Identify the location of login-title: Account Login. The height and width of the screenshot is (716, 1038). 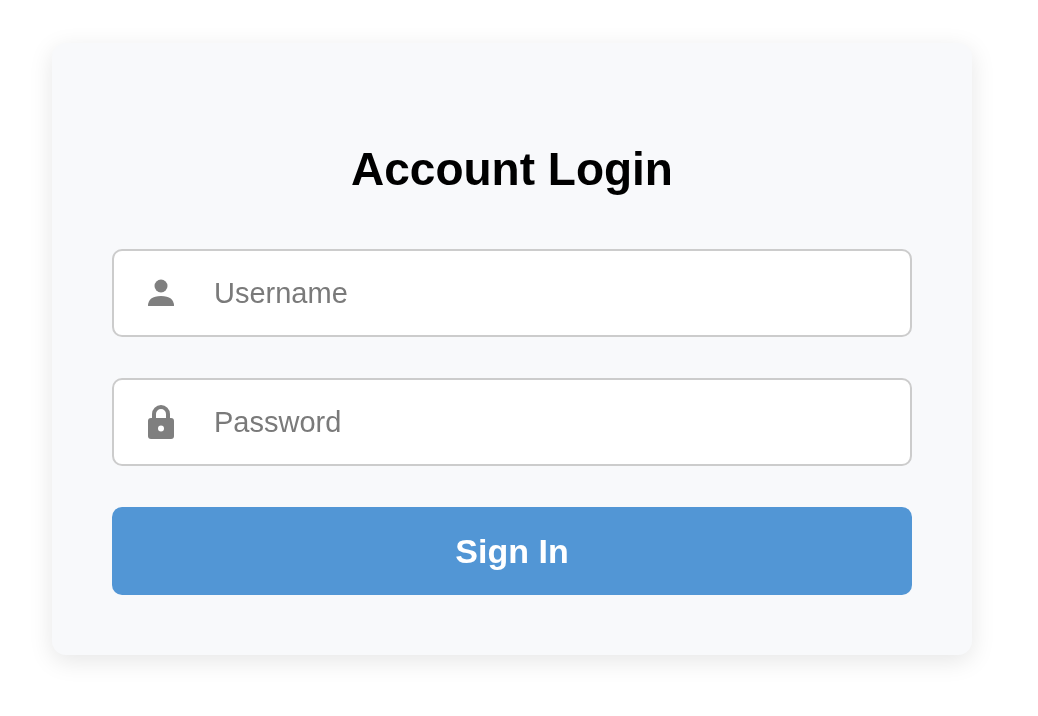
(512, 169).